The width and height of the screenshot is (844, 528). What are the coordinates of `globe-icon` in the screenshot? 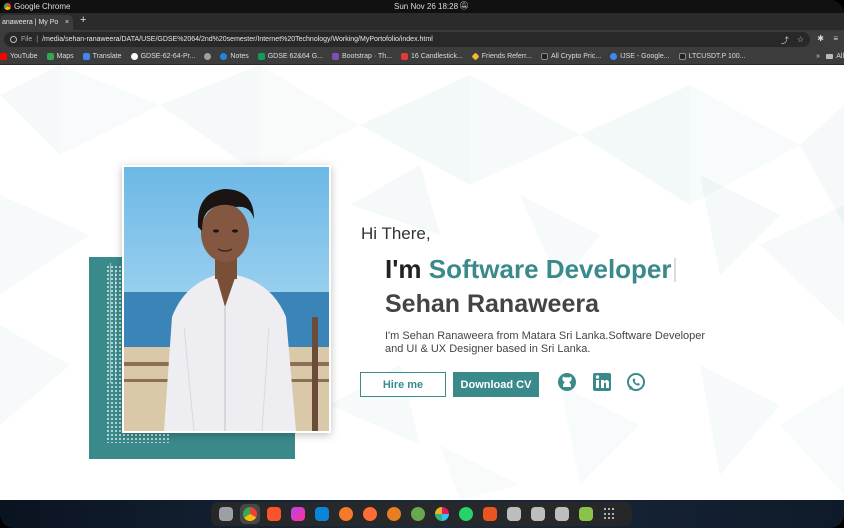 It's located at (208, 56).